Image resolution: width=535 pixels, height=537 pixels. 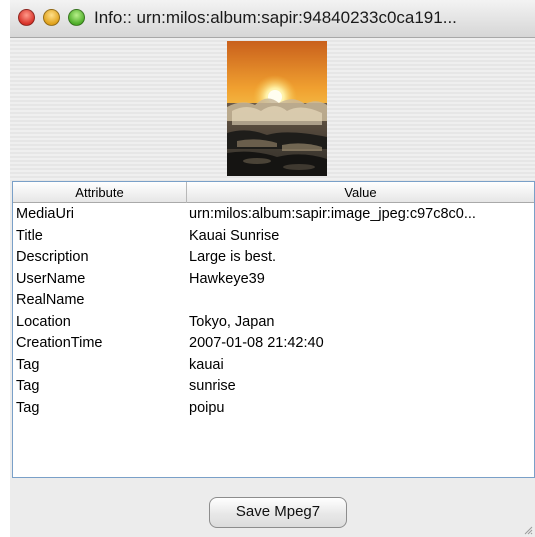 What do you see at coordinates (52, 257) in the screenshot?
I see `attribute-cell: Description` at bounding box center [52, 257].